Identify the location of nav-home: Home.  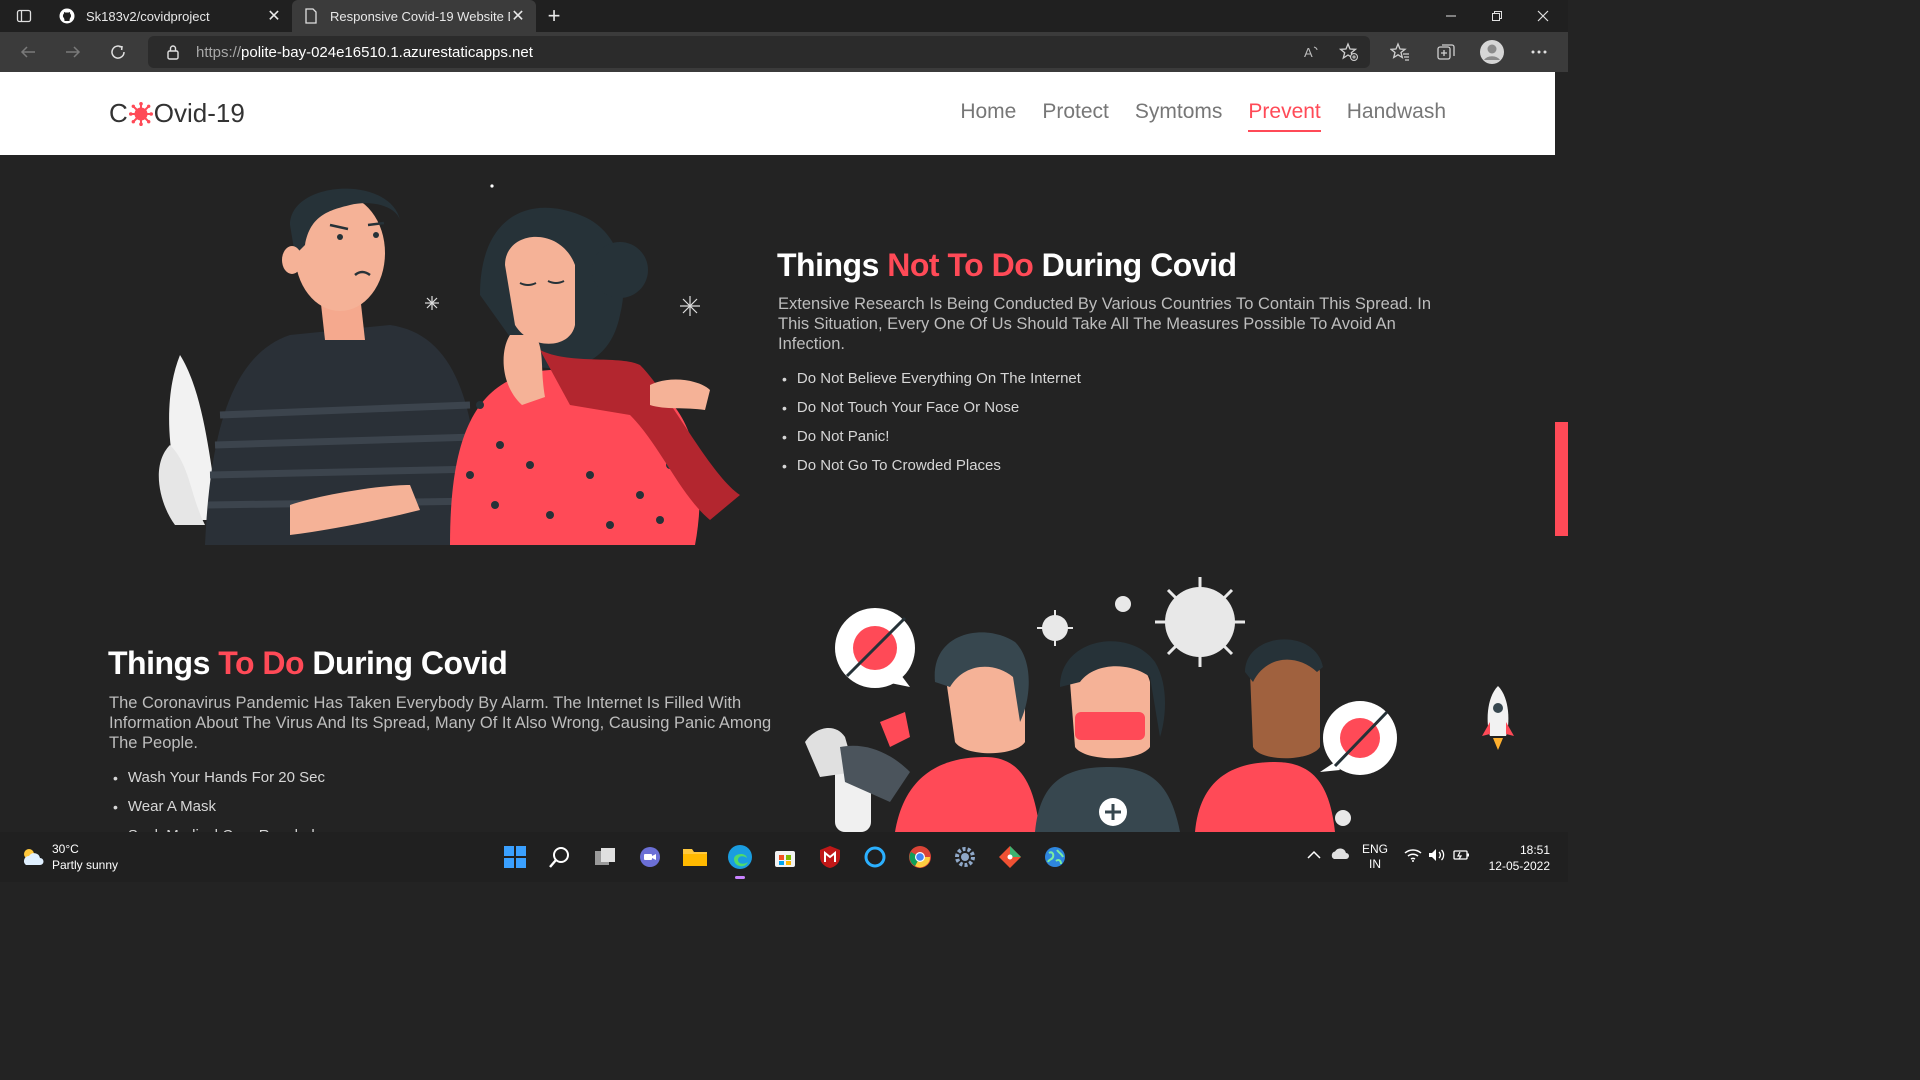
(988, 116).